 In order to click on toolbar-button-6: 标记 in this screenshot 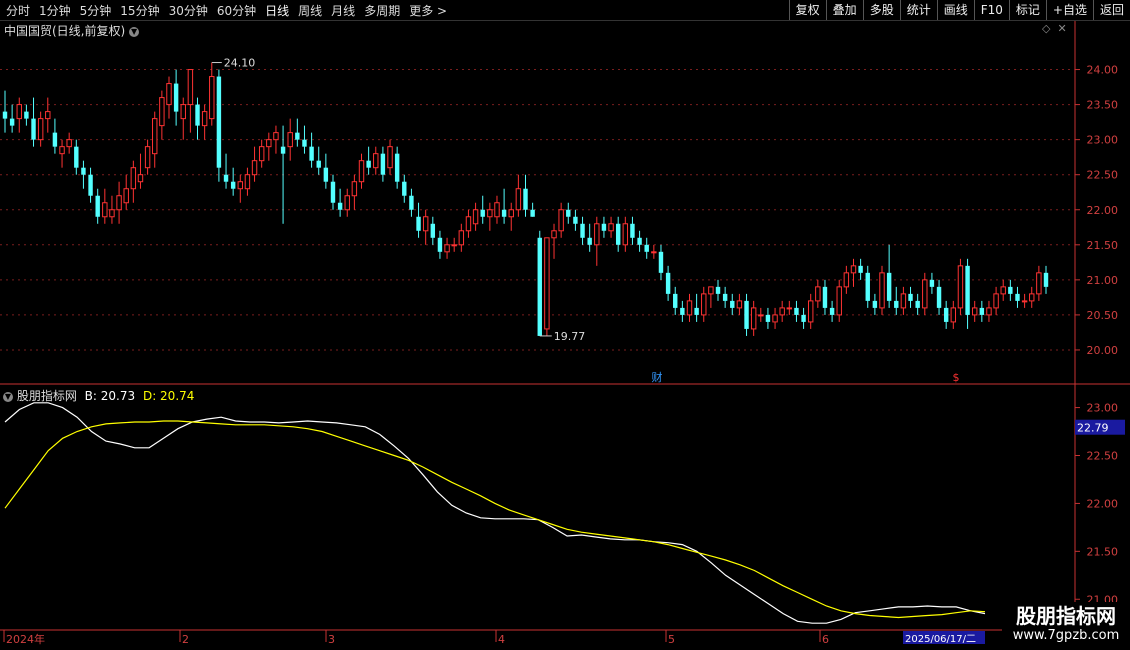, I will do `click(1027, 10)`.